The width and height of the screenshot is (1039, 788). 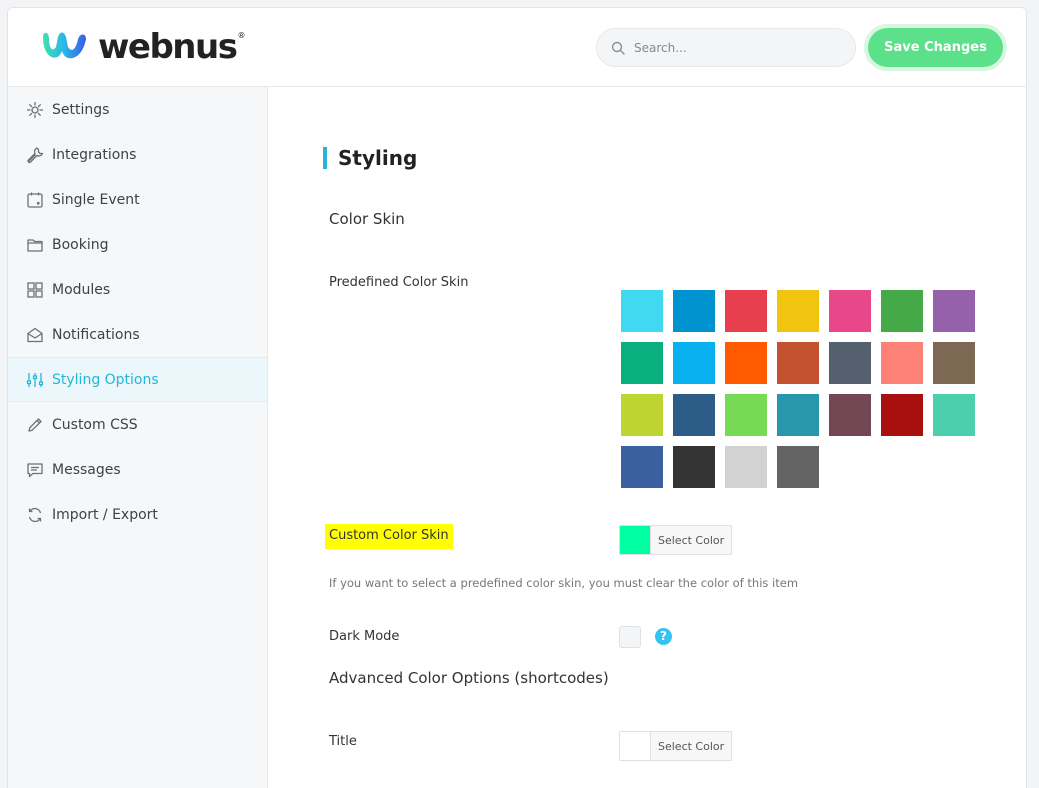 What do you see at coordinates (94, 154) in the screenshot?
I see `sidebar-item-label: Integrations` at bounding box center [94, 154].